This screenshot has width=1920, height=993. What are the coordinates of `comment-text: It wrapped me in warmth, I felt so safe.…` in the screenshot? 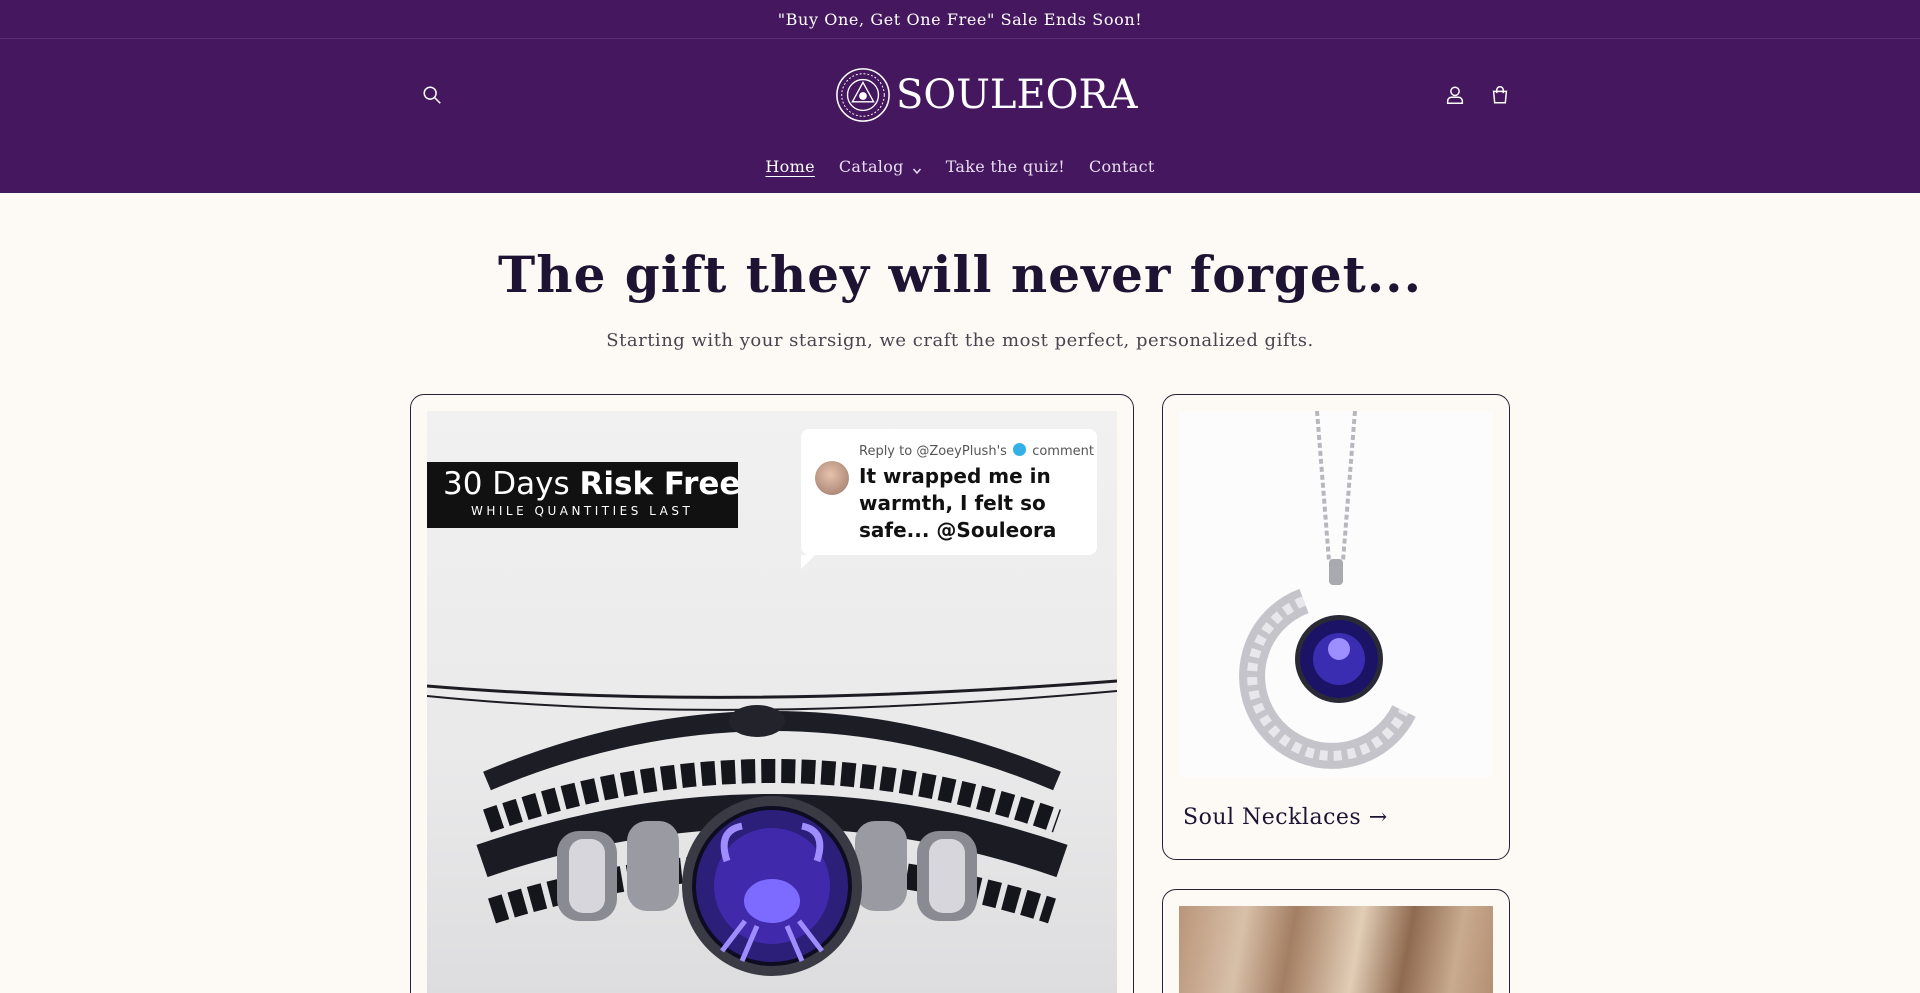 It's located at (958, 503).